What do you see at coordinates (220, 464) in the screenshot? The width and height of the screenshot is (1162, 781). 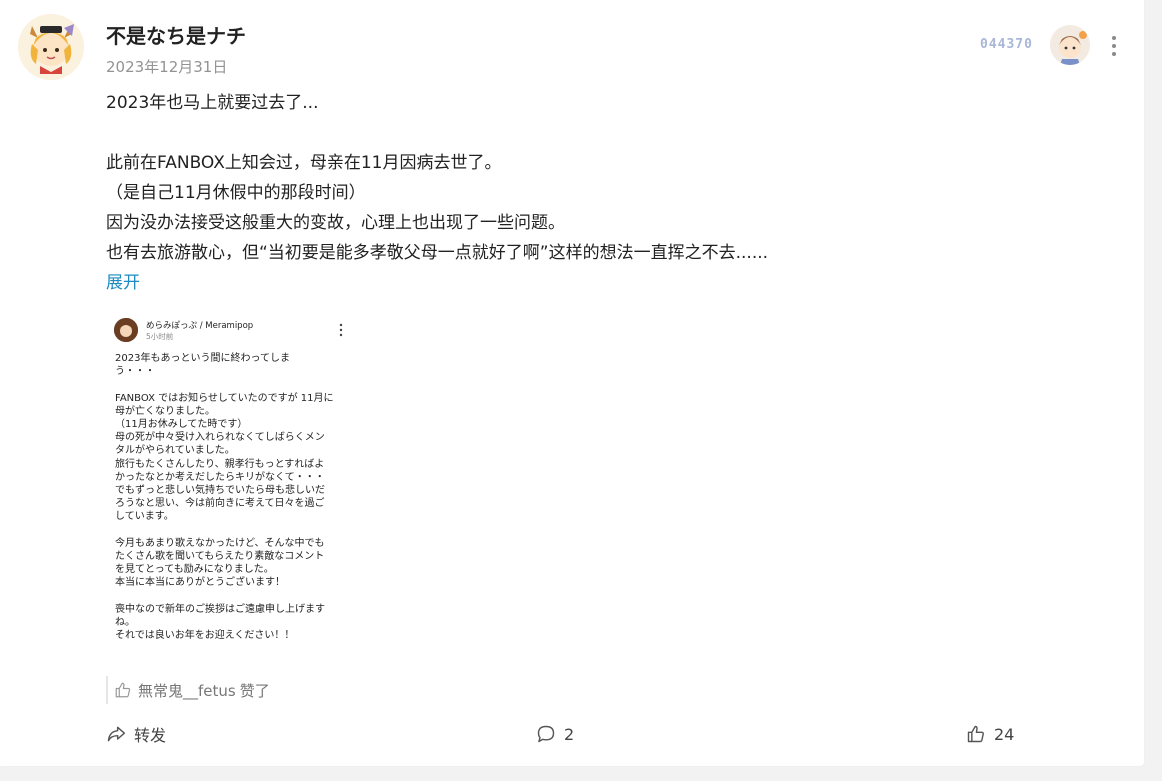 I see `embed-line: 旅行もたくさんしたり、親孝行もっとすればよ` at bounding box center [220, 464].